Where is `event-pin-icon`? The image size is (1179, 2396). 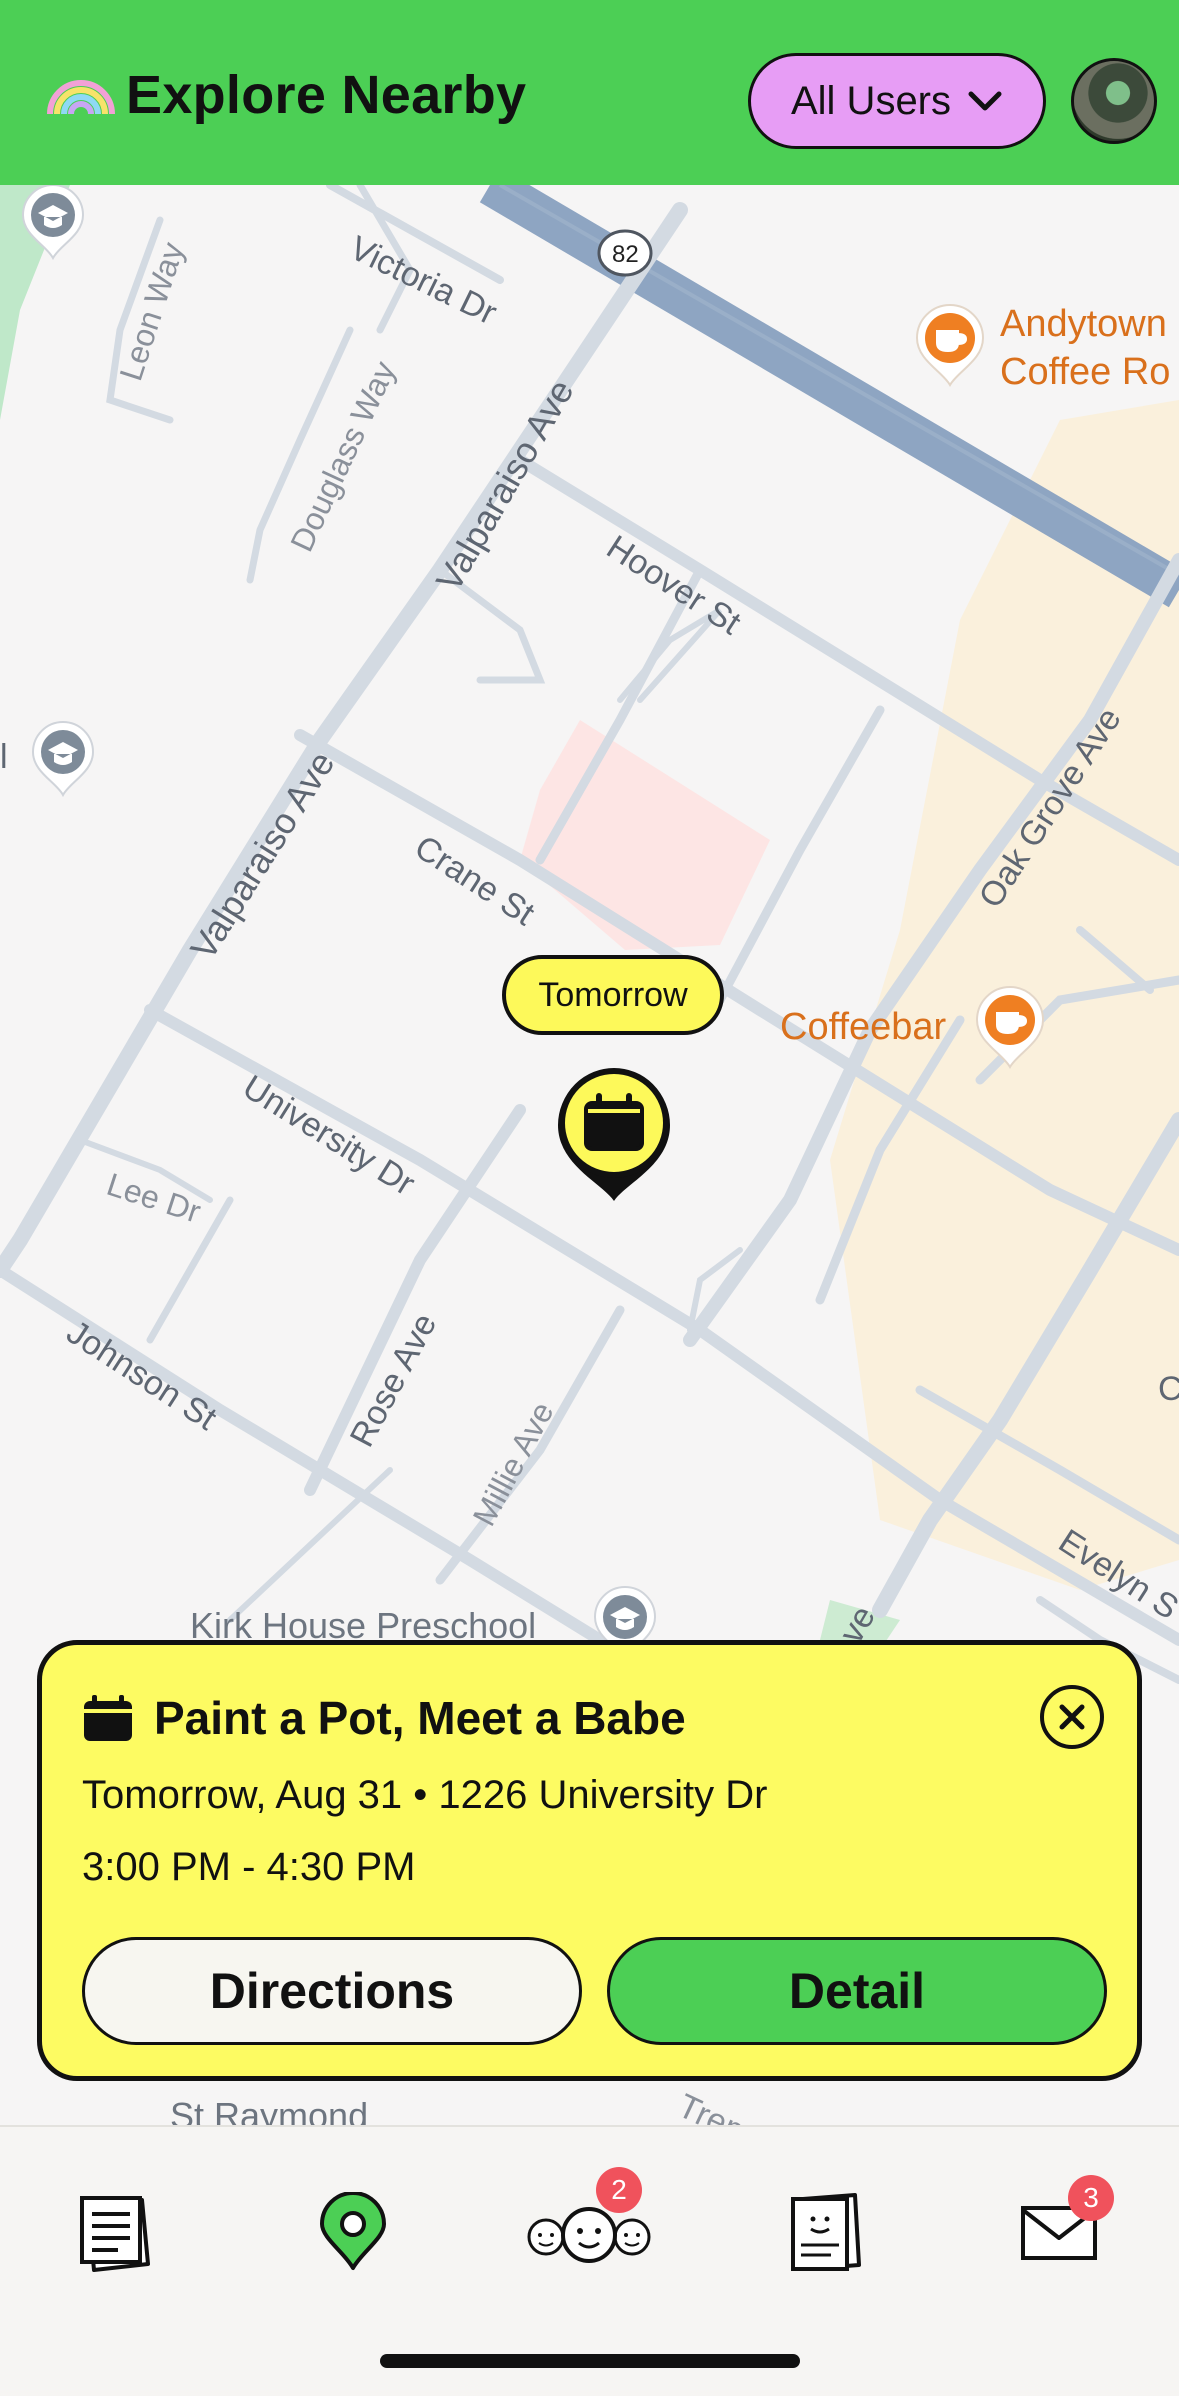
event-pin-icon is located at coordinates (614, 1135).